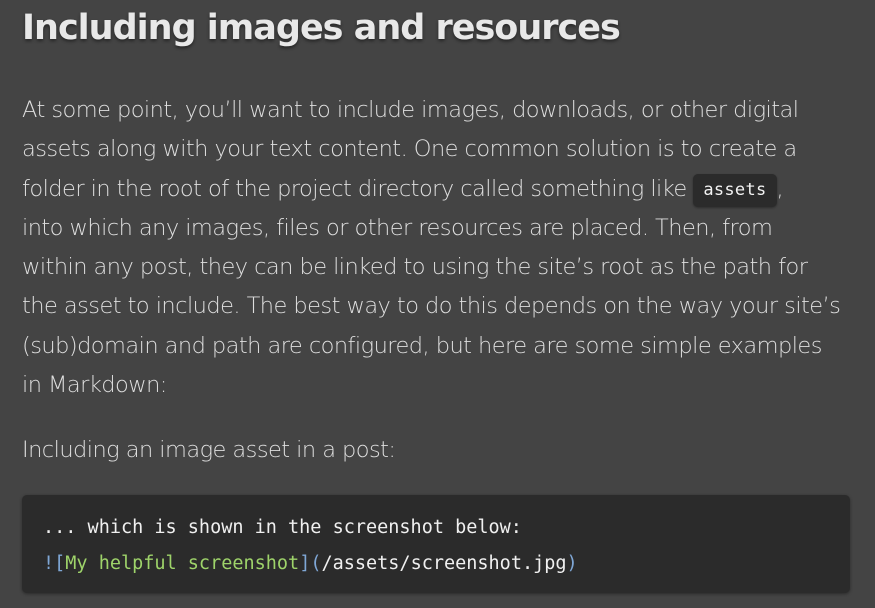  What do you see at coordinates (321, 28) in the screenshot?
I see `section-heading: Including images and resources` at bounding box center [321, 28].